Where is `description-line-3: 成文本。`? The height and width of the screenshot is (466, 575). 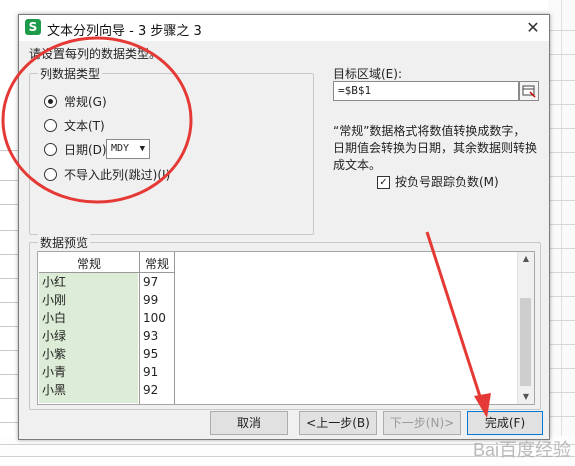 description-line-3: 成文本。 is located at coordinates (357, 165).